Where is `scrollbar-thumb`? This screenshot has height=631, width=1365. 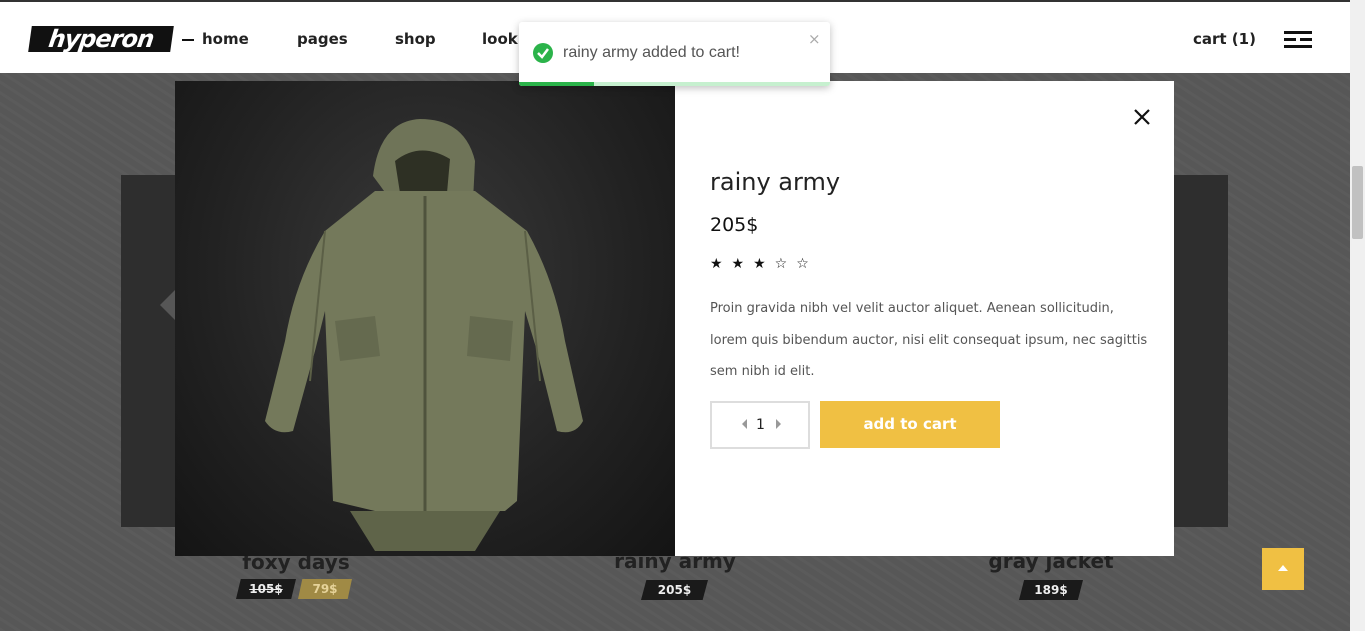 scrollbar-thumb is located at coordinates (1357, 202).